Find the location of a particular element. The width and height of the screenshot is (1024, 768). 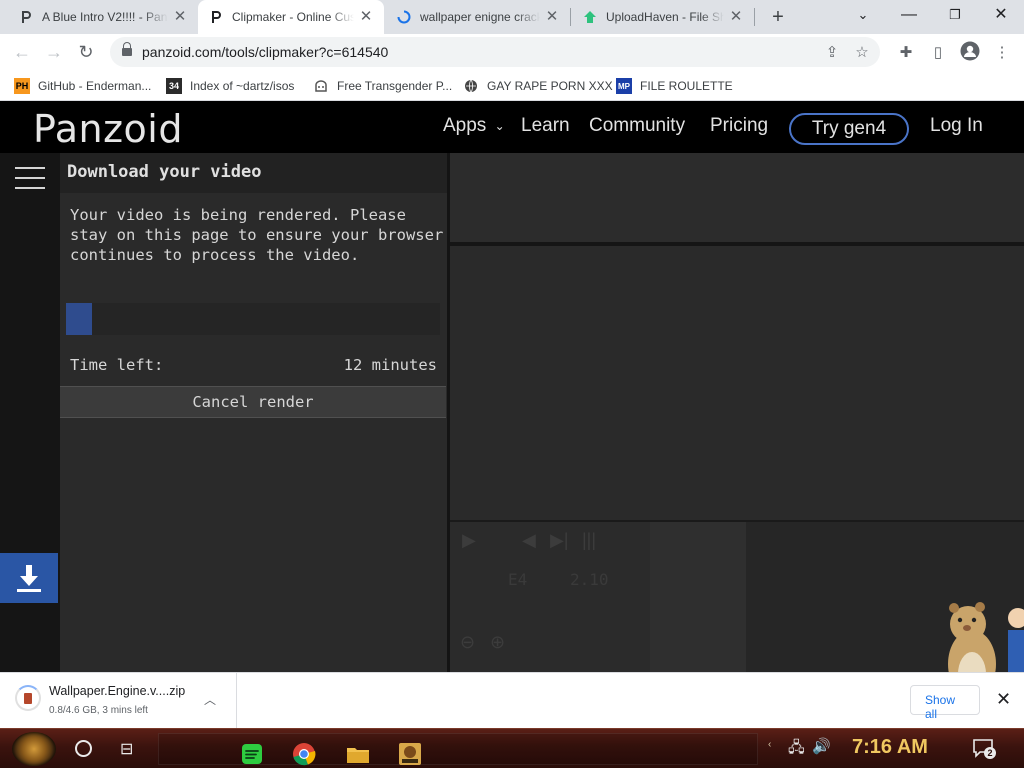

share-icon: ⇪ is located at coordinates (832, 52).